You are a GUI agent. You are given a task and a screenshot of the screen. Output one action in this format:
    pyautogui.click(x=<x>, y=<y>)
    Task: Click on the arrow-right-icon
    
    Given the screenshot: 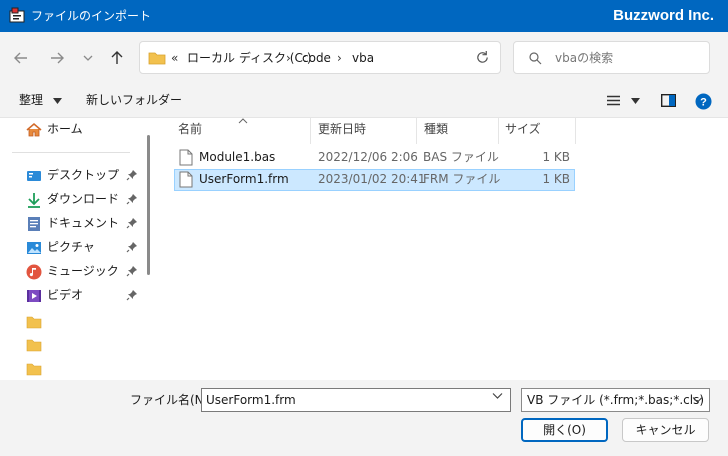 What is the action you would take?
    pyautogui.click(x=57, y=58)
    